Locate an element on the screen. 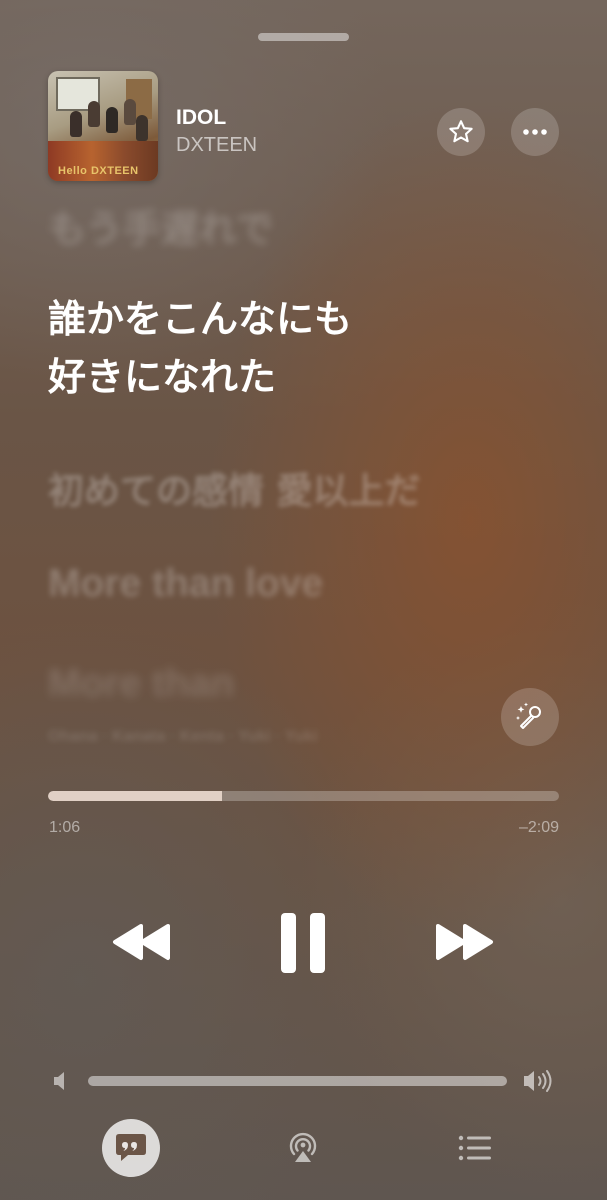  queue-button is located at coordinates (475, 1148).